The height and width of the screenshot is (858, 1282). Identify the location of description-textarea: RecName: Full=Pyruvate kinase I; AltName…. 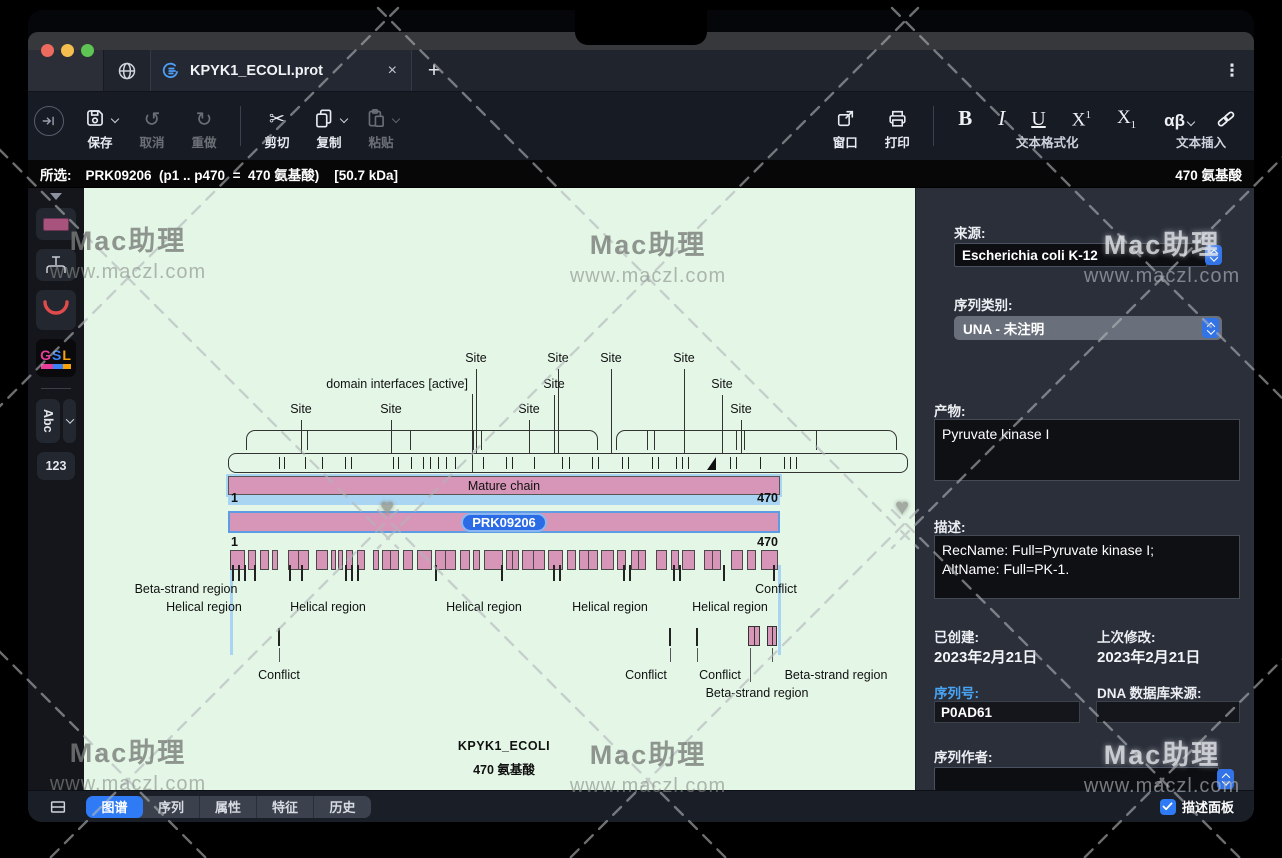
(1087, 567).